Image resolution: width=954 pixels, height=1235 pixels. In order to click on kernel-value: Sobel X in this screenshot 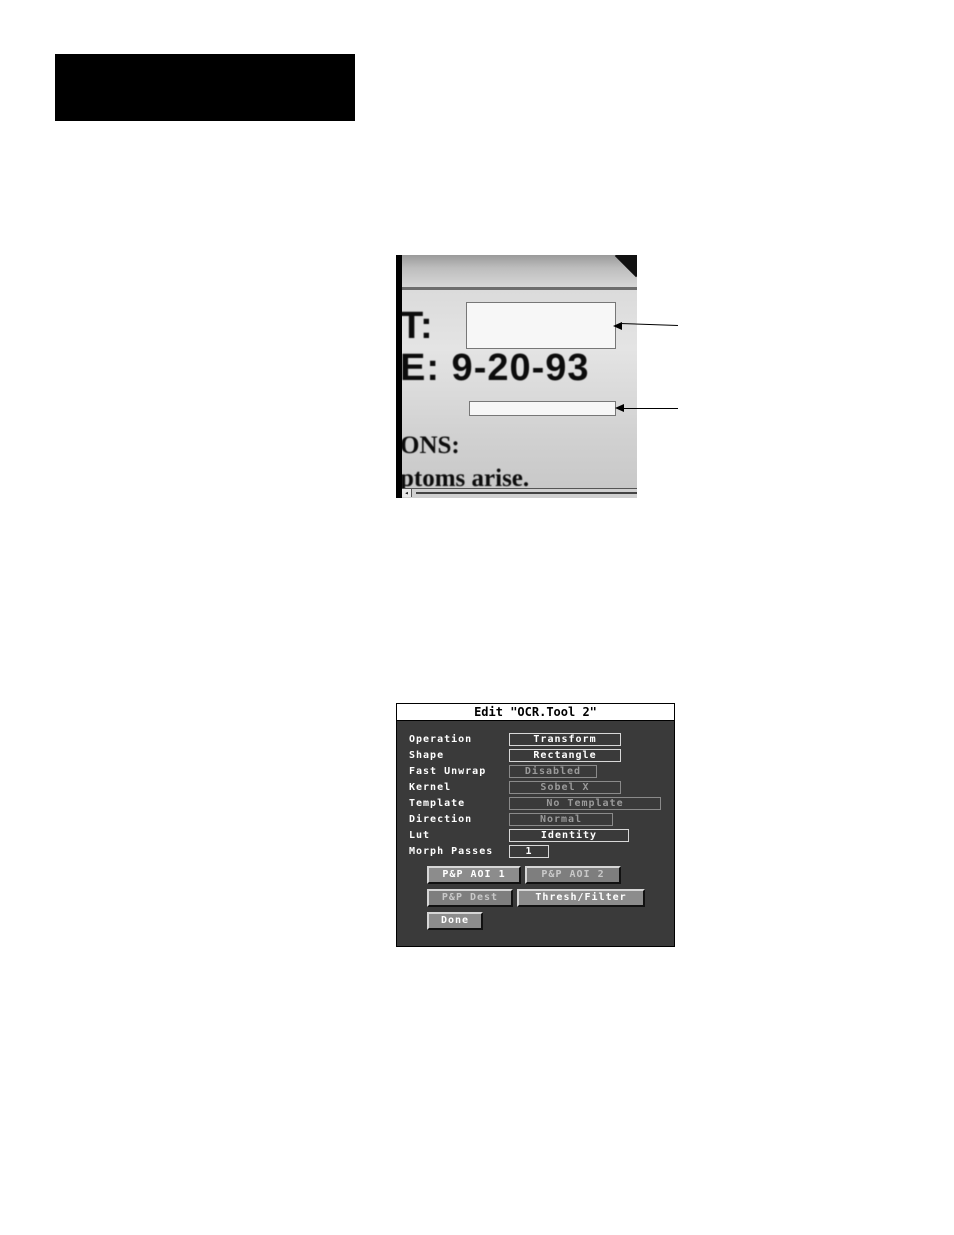, I will do `click(565, 787)`.